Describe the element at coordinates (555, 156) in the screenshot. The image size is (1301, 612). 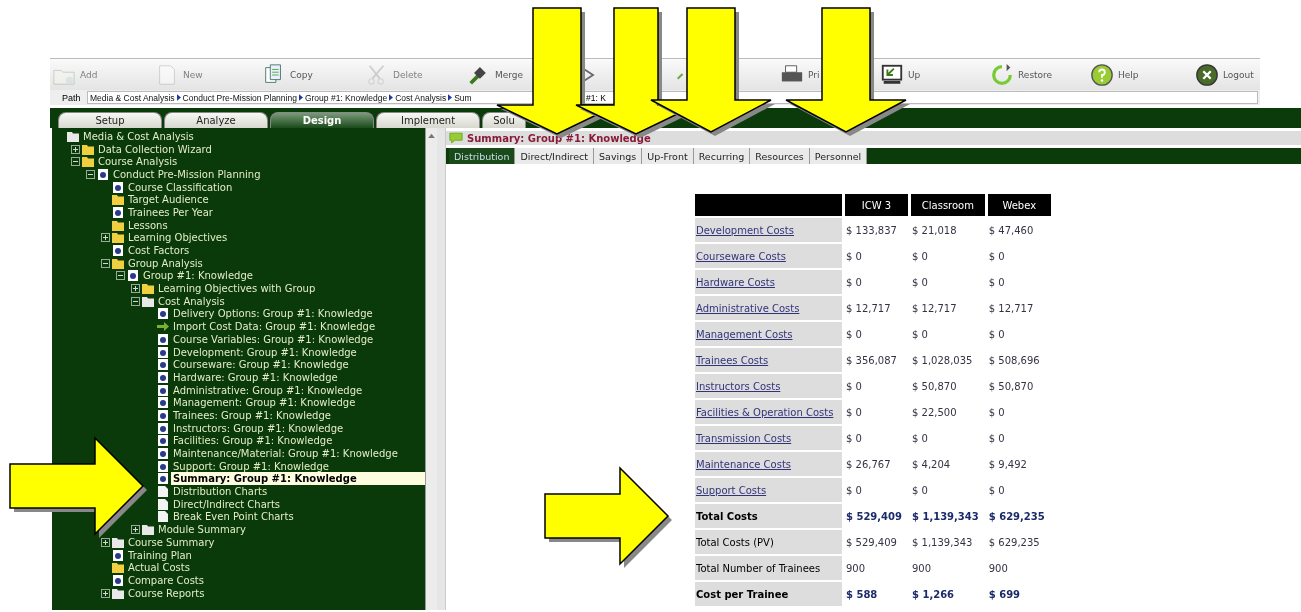
I see `tab: Direct/Indirect` at that location.